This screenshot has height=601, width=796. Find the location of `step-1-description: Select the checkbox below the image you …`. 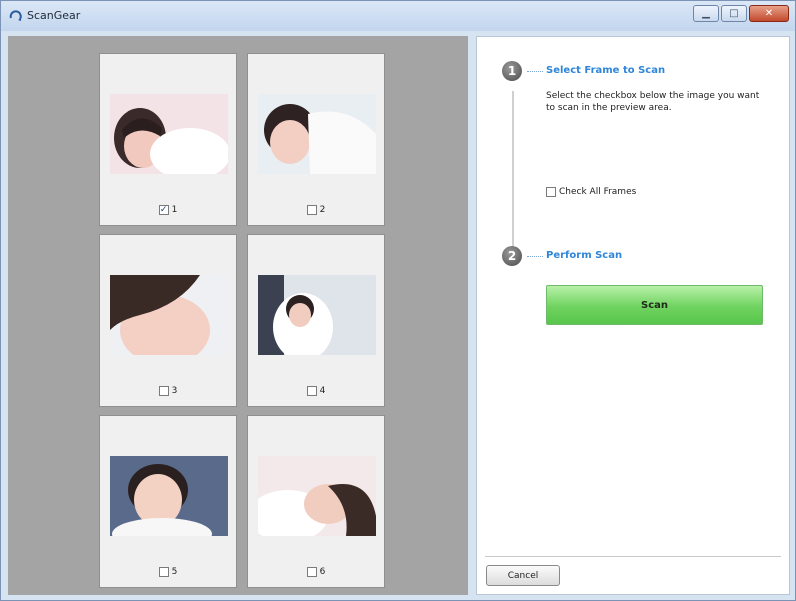

step-1-description: Select the checkbox below the image you … is located at coordinates (653, 102).